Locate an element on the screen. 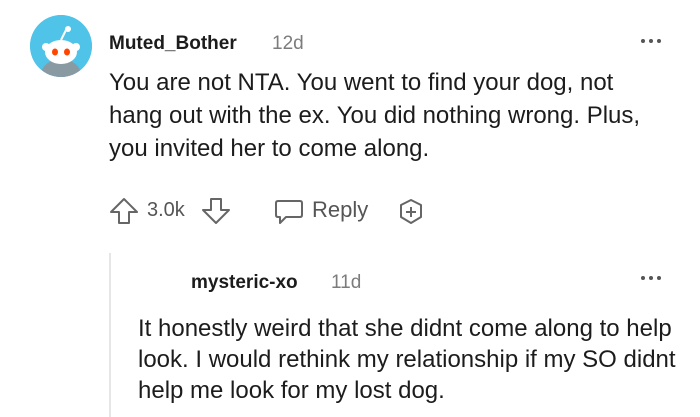  speech-bubble-icon is located at coordinates (289, 212).